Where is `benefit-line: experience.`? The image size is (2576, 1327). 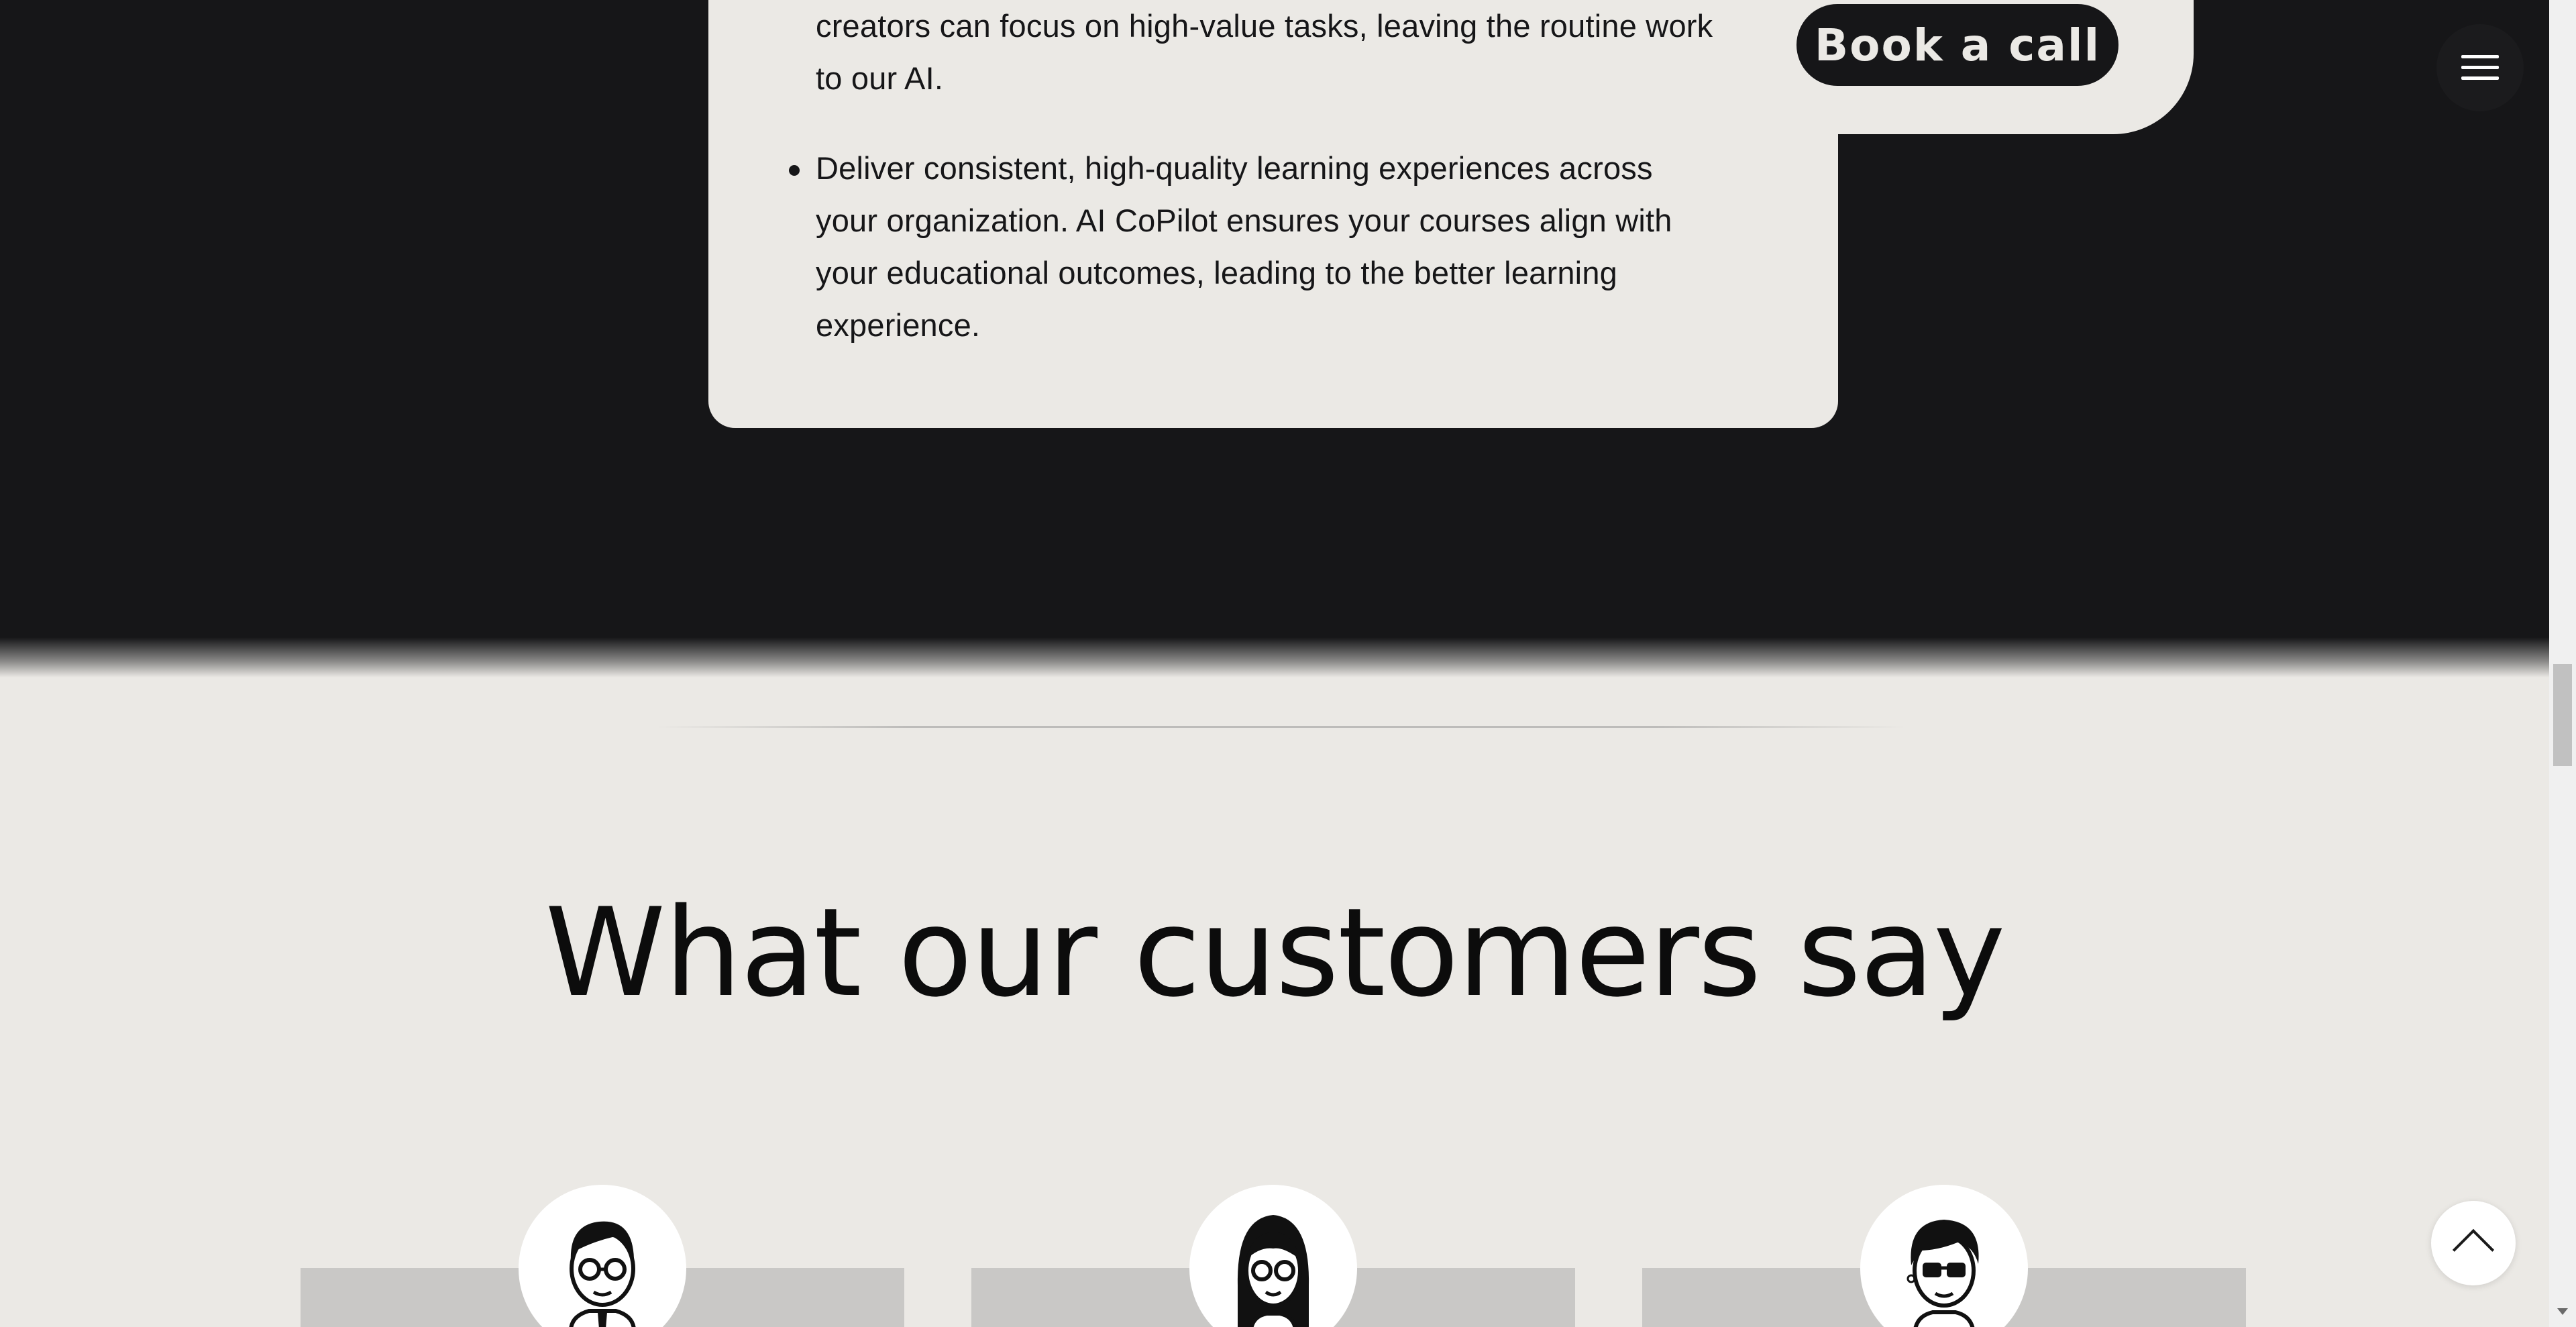 benefit-line: experience. is located at coordinates (898, 325).